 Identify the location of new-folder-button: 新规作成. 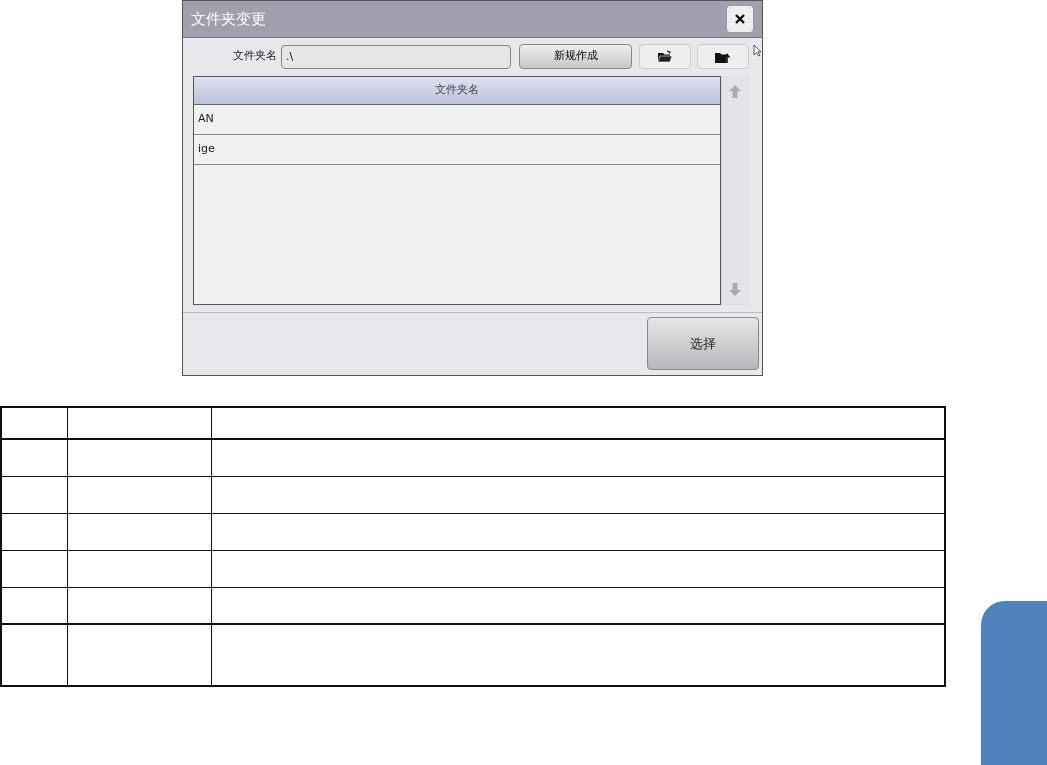
(575, 56).